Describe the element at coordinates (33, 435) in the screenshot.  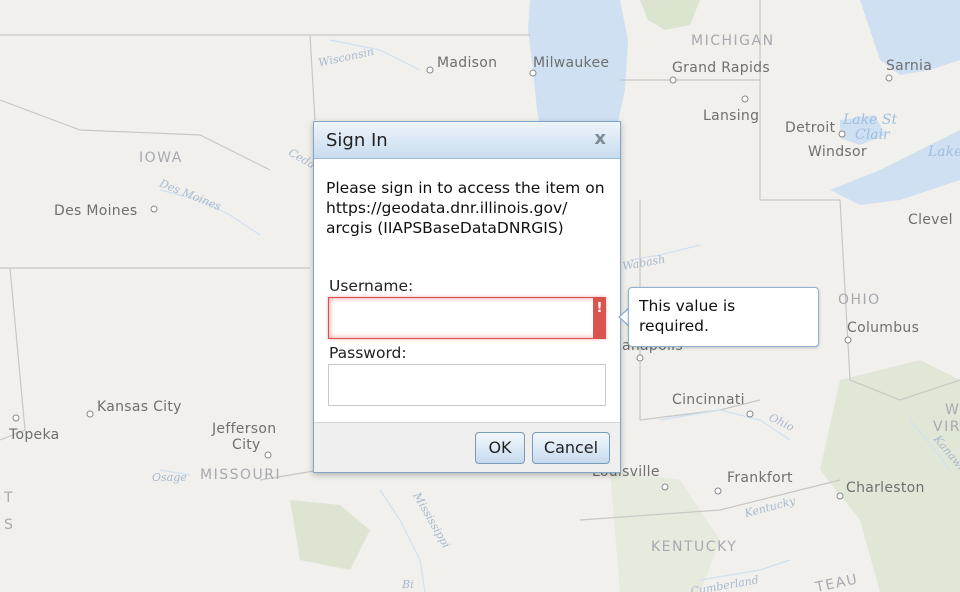
I see `city-label-topeka: Topeka` at that location.